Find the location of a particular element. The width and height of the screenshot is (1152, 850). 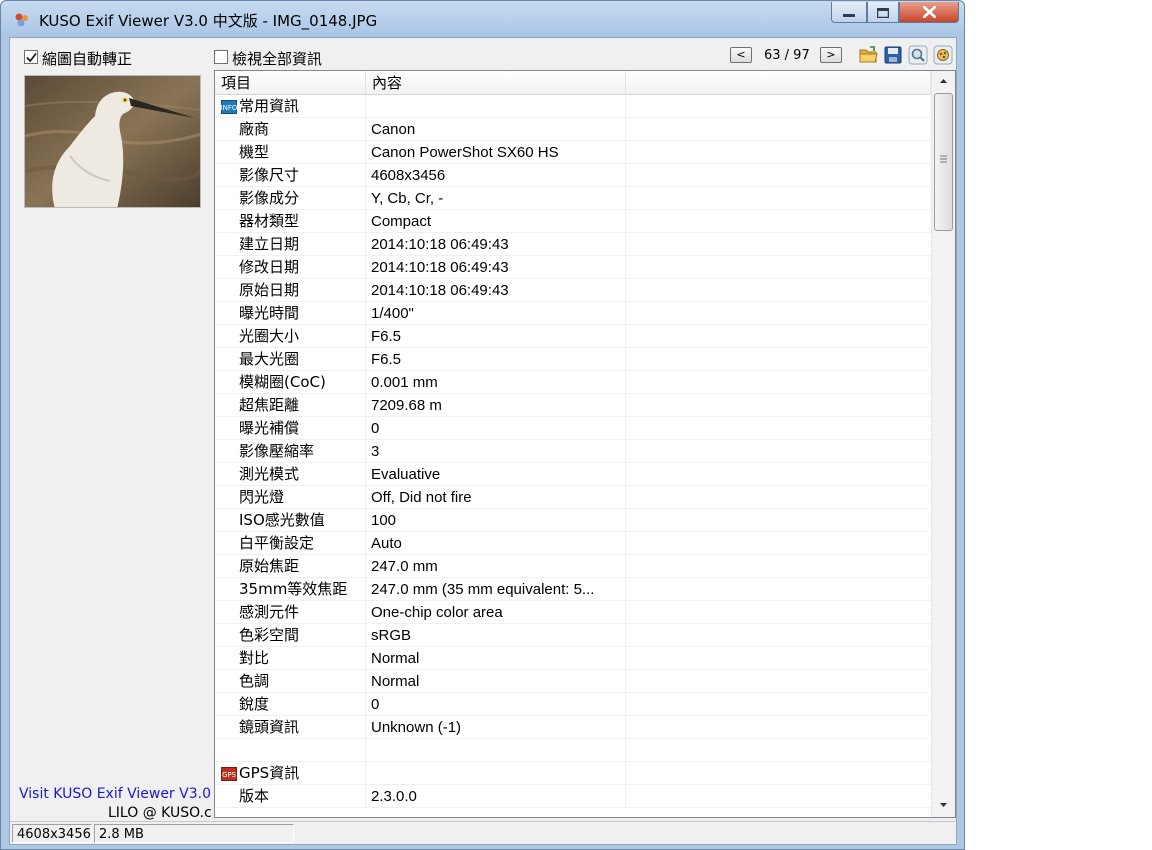

table-row: 感測元件 One-chip color area is located at coordinates (573, 612).